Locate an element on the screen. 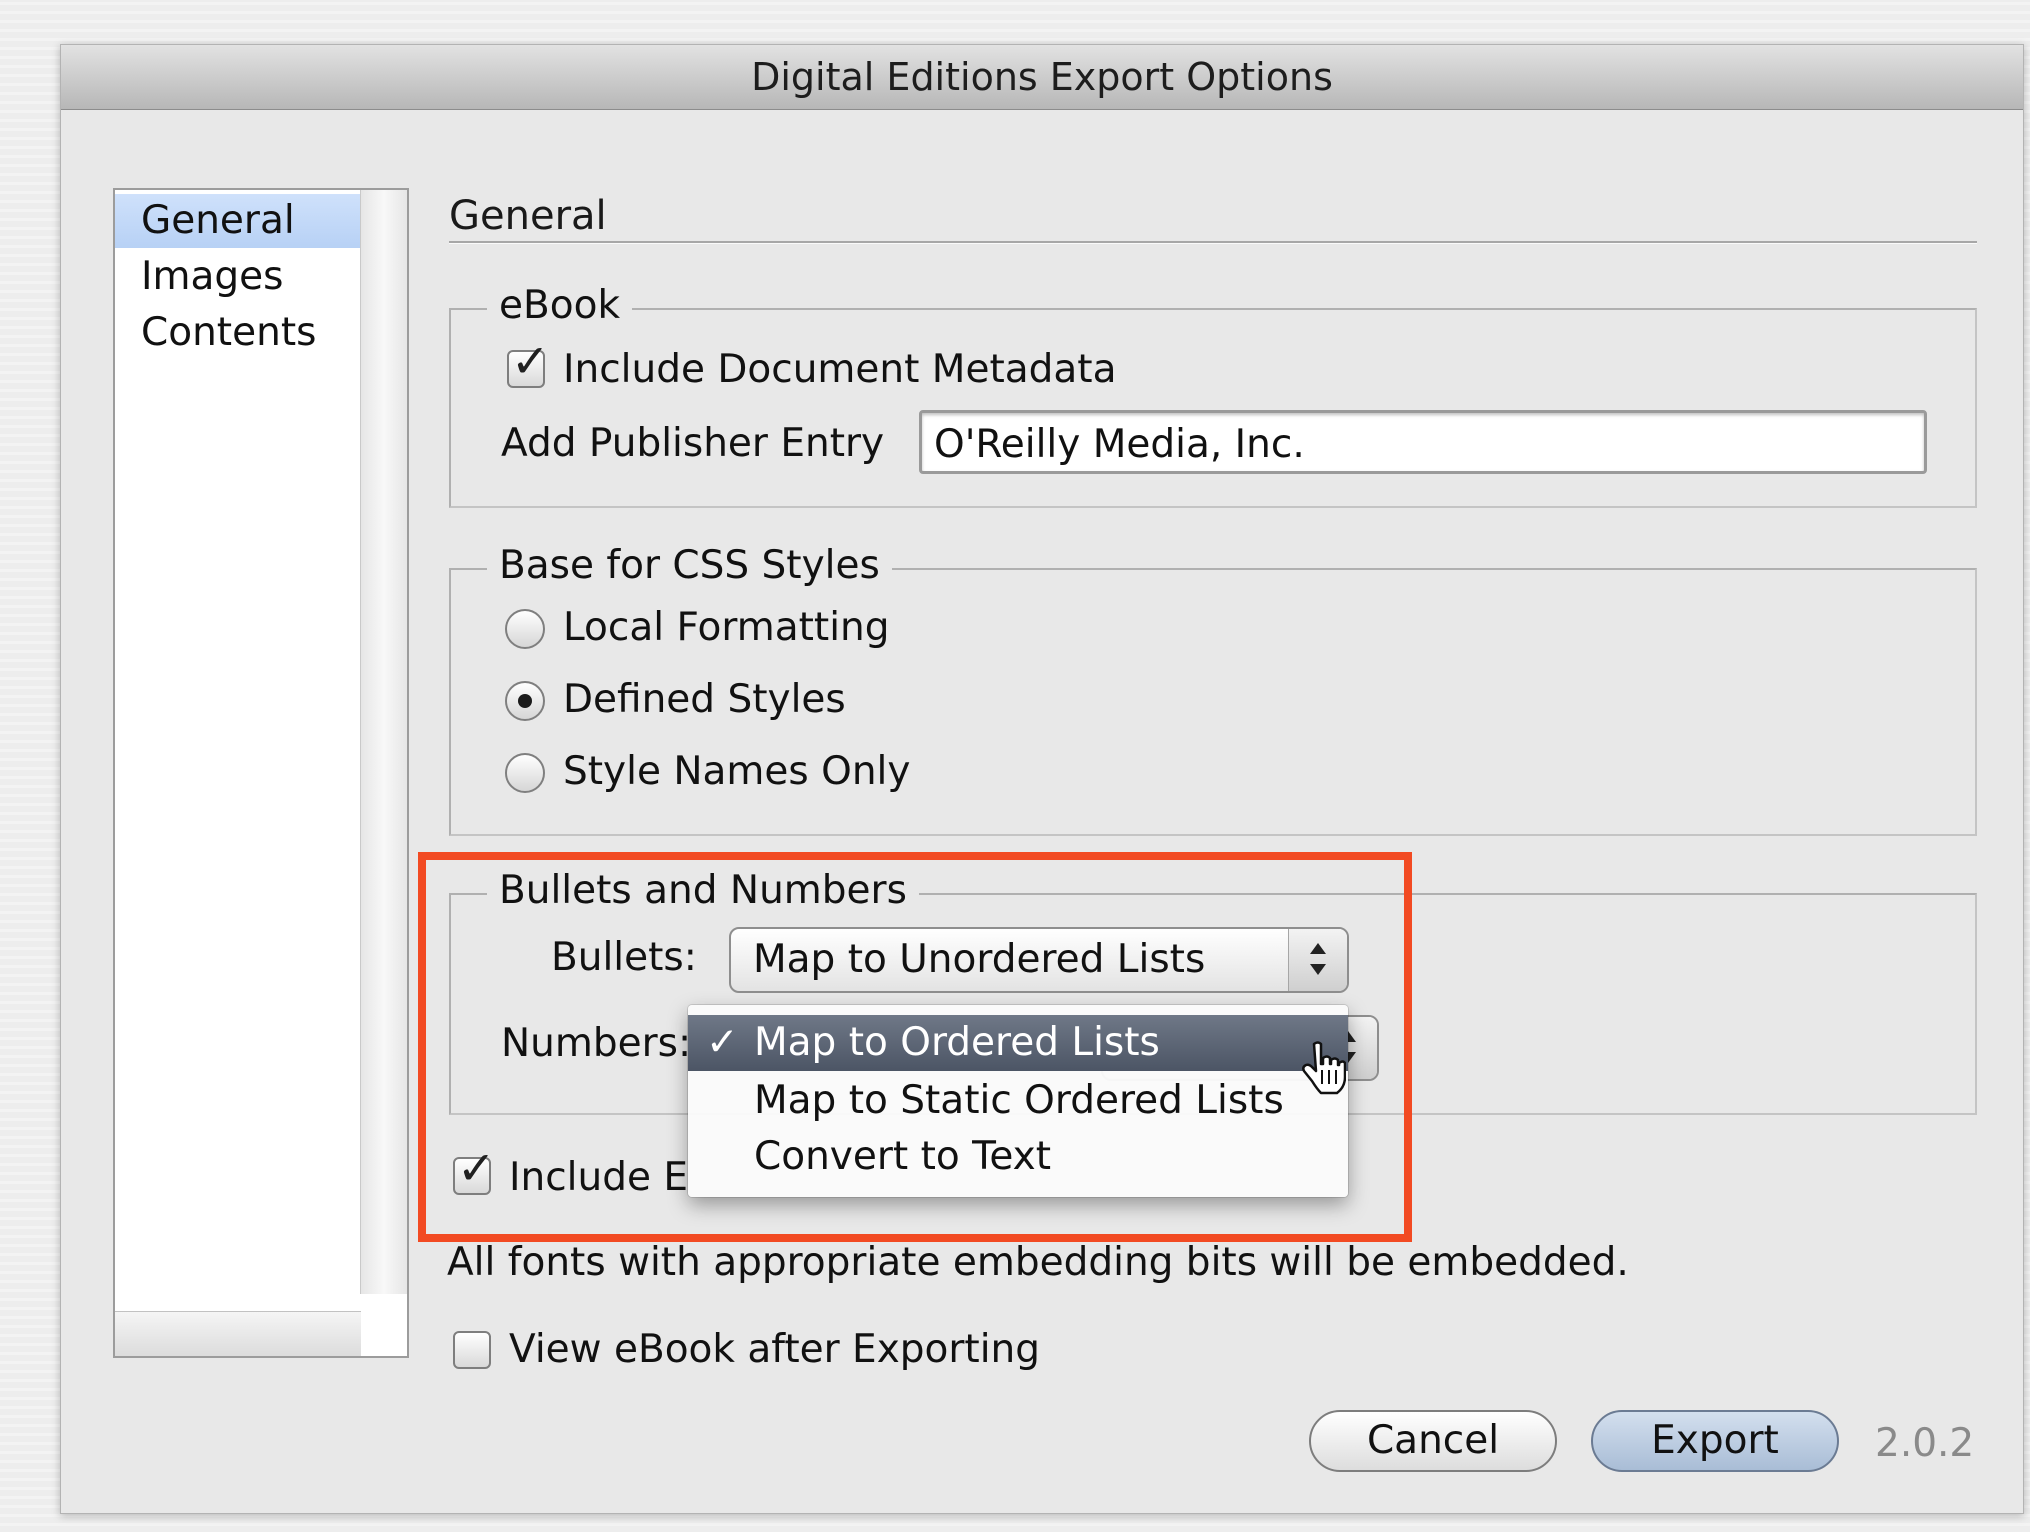 This screenshot has width=2030, height=1532. radio-dot-icon is located at coordinates (525, 701).